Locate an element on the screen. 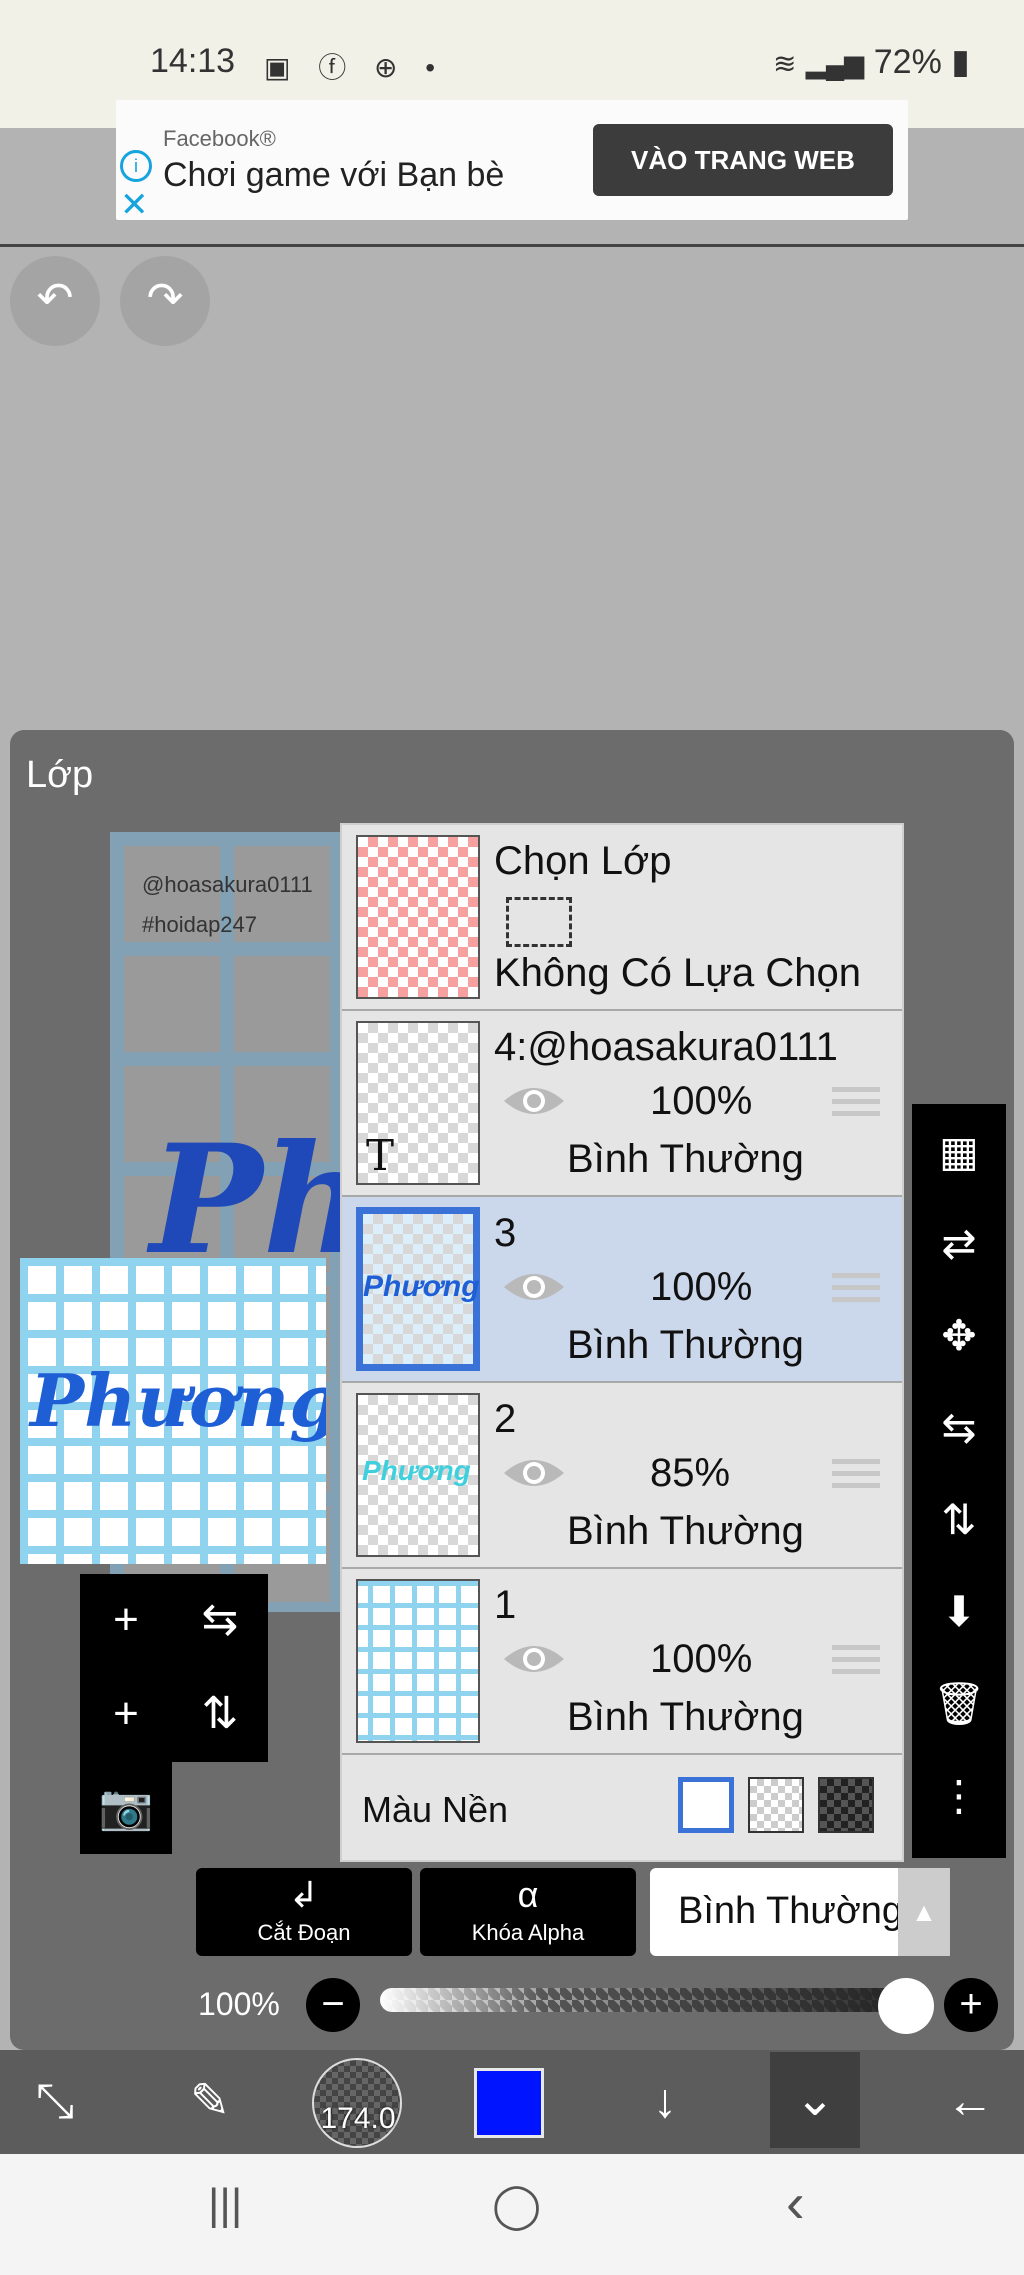 This screenshot has height=2275, width=1024. layer-opacity: 85% is located at coordinates (690, 1473).